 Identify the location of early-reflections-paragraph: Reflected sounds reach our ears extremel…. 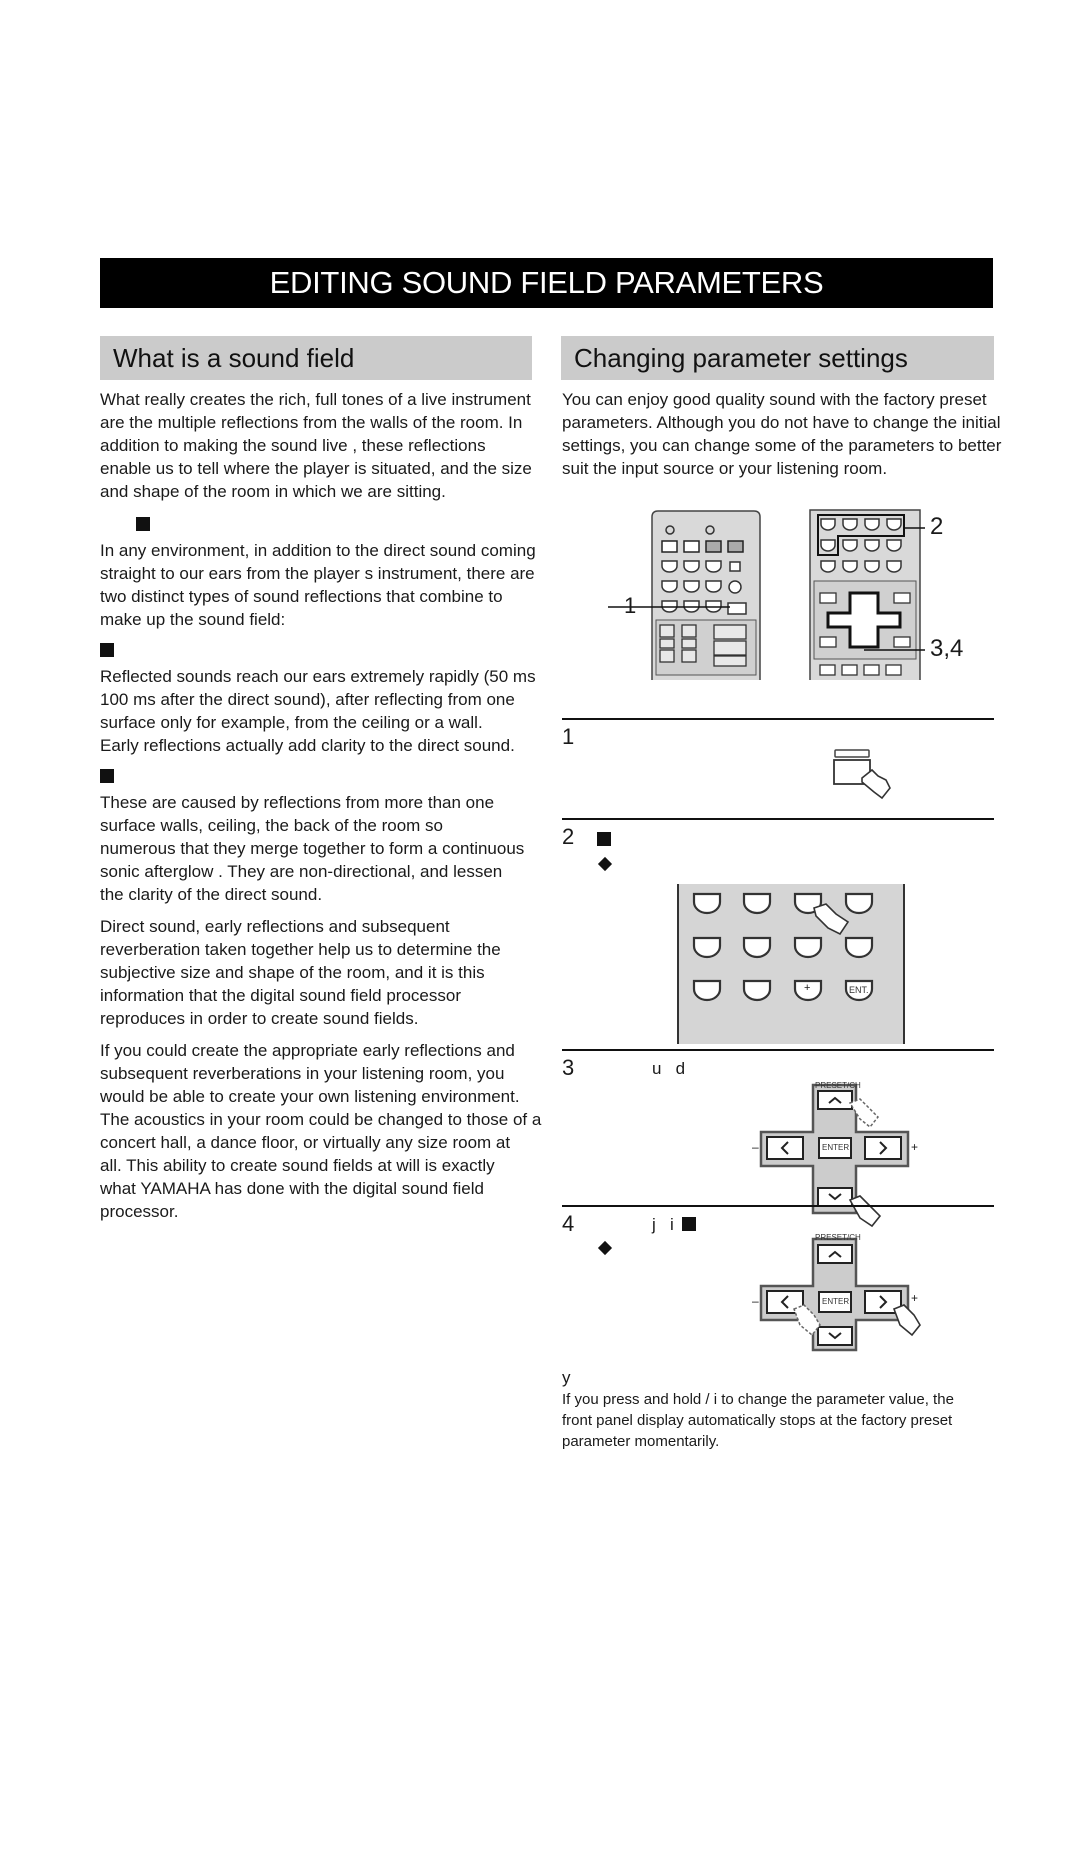
(335, 711).